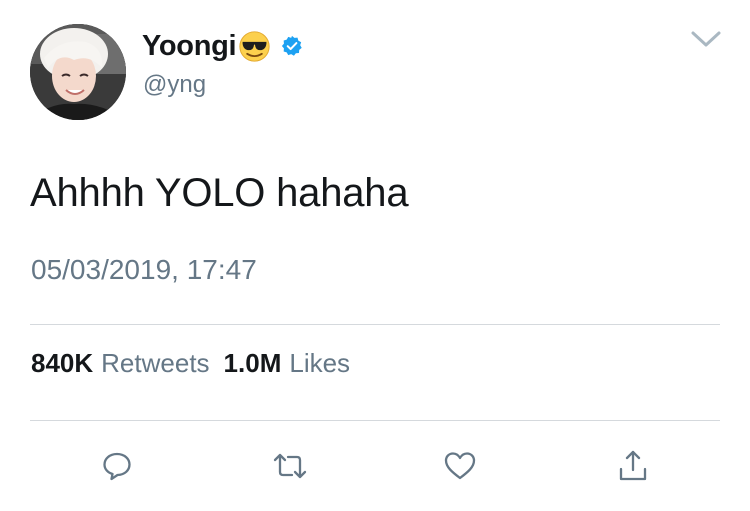  I want to click on like-button, so click(460, 466).